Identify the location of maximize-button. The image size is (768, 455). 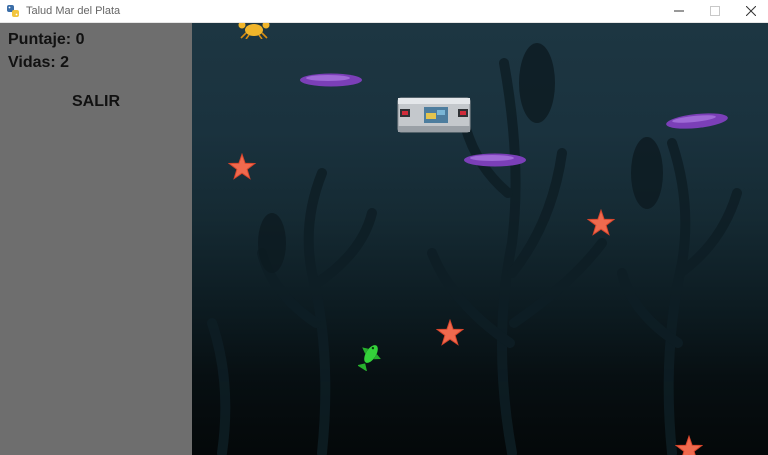
(715, 11).